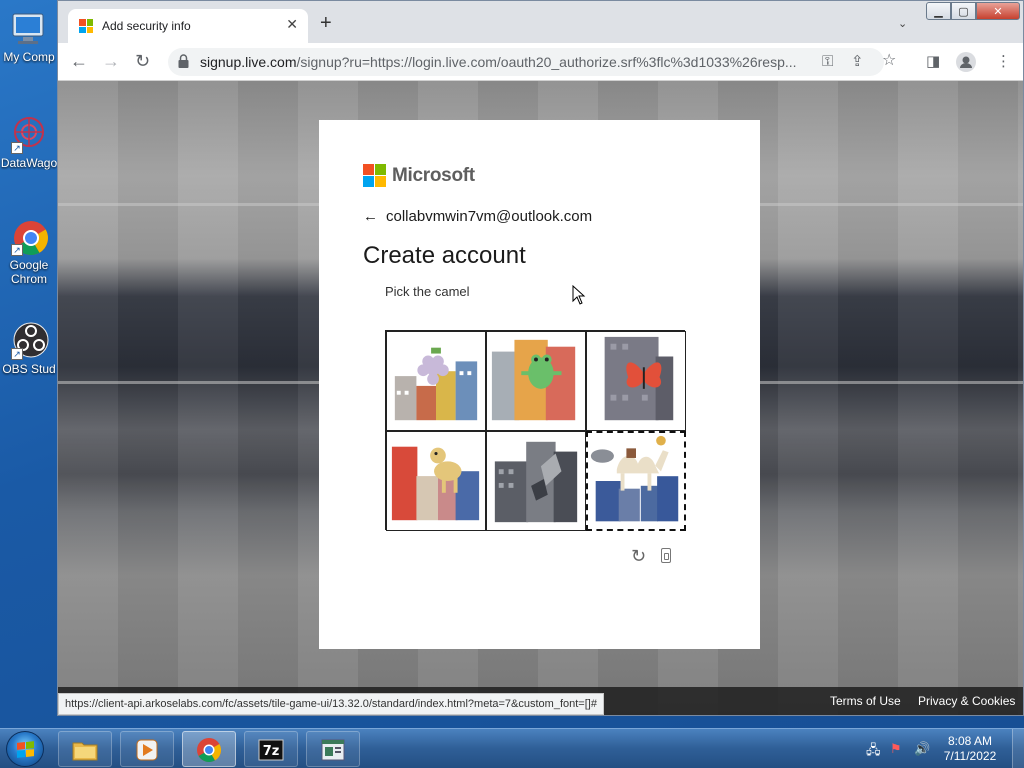 This screenshot has height=768, width=1024. I want to click on window-app-icon, so click(333, 750).